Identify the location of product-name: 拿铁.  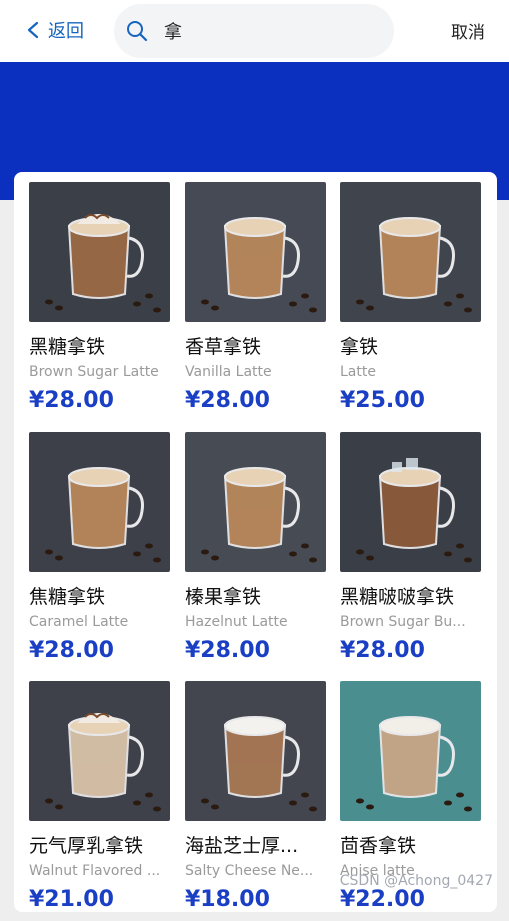
(359, 347).